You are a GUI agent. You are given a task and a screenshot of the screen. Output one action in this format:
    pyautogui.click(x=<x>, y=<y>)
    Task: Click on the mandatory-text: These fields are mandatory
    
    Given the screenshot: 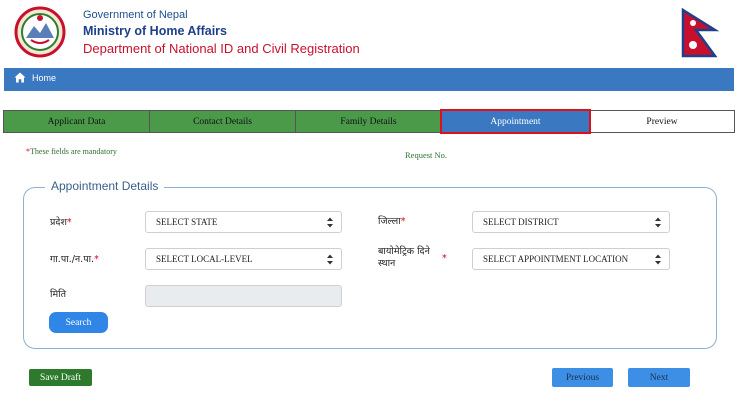 What is the action you would take?
    pyautogui.click(x=73, y=151)
    